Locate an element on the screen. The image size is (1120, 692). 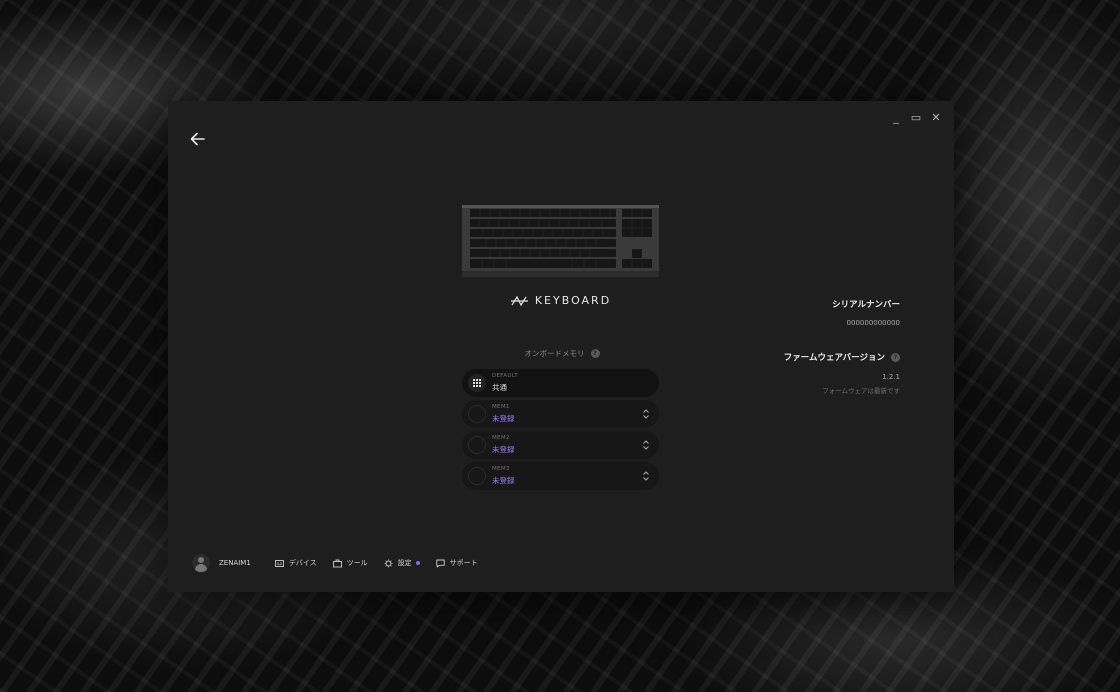
memory-slot-label: DEFAULT is located at coordinates (505, 376).